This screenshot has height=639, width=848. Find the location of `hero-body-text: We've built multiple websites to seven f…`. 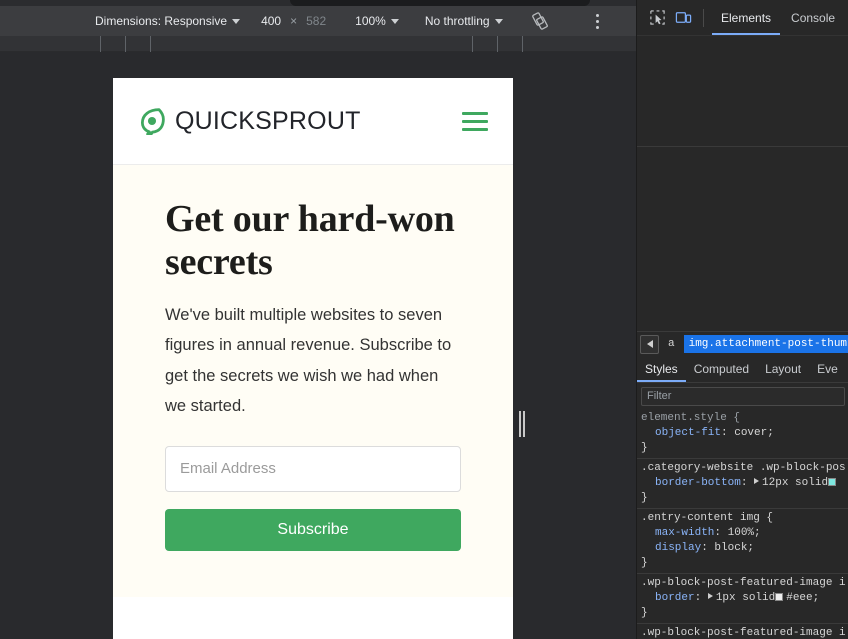

hero-body-text: We've built multiple websites to seven f… is located at coordinates (308, 360).